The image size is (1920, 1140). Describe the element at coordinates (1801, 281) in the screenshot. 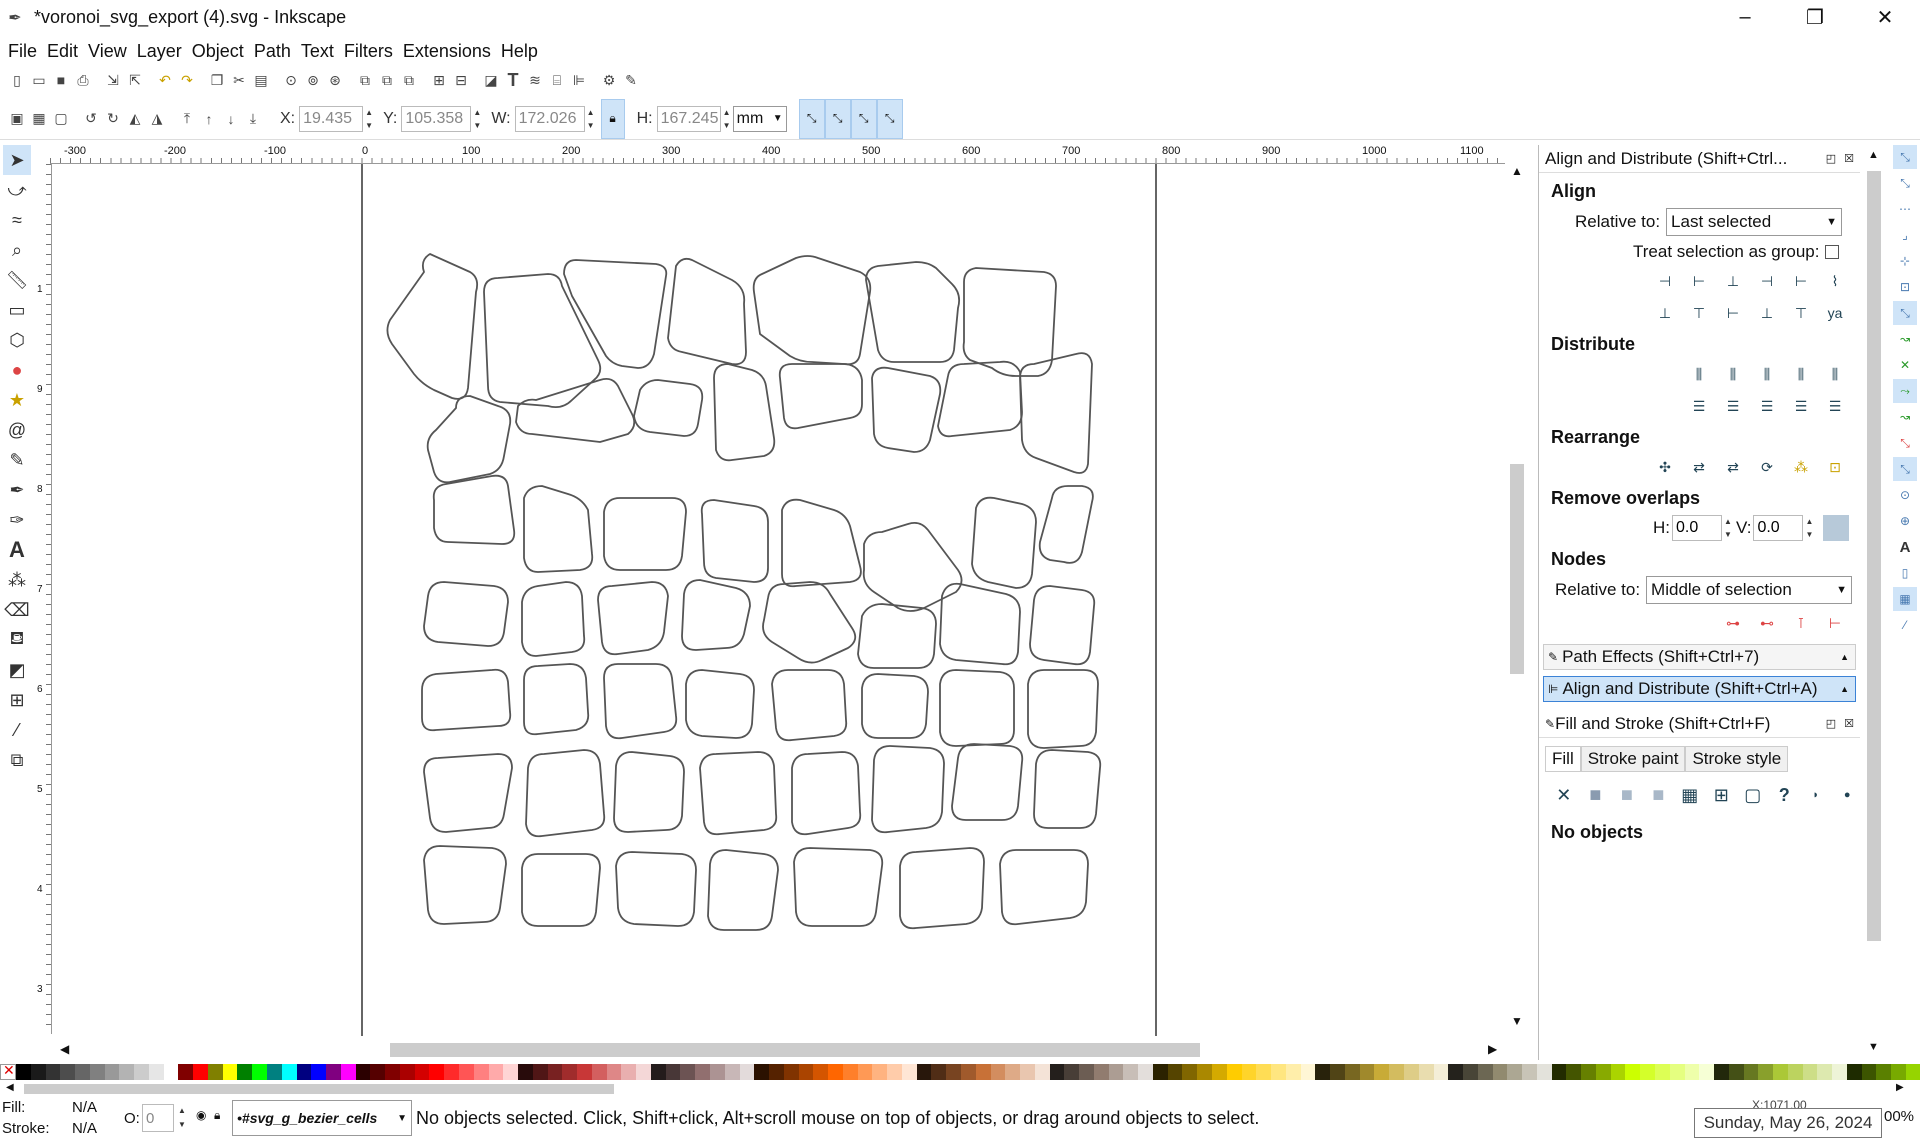

I see `align-left-to-right-icon: ⊢` at that location.